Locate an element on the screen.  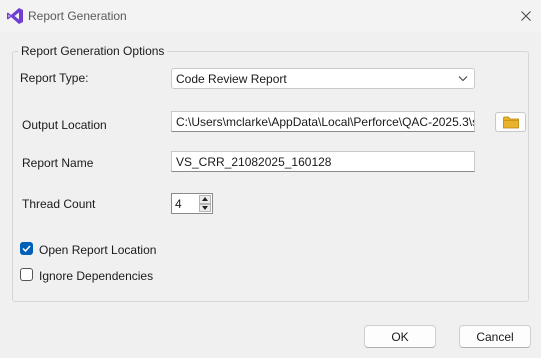
report-type-label: Report Type: is located at coordinates (54, 78).